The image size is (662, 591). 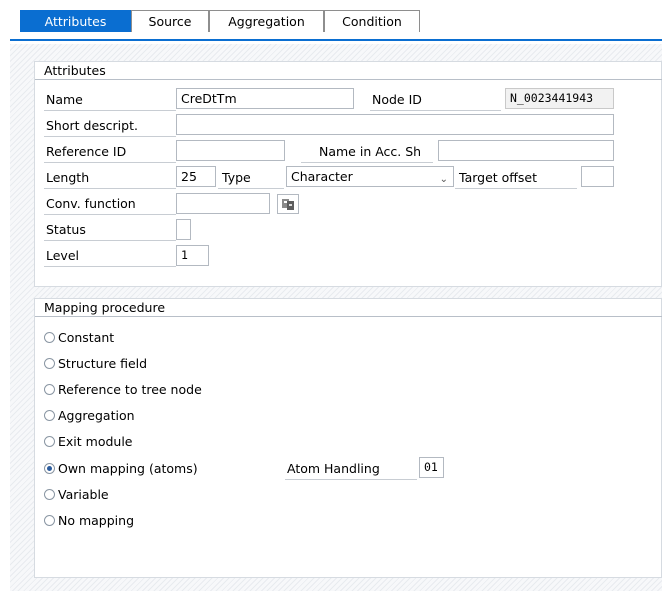 What do you see at coordinates (192, 255) in the screenshot?
I see `level-field: 1` at bounding box center [192, 255].